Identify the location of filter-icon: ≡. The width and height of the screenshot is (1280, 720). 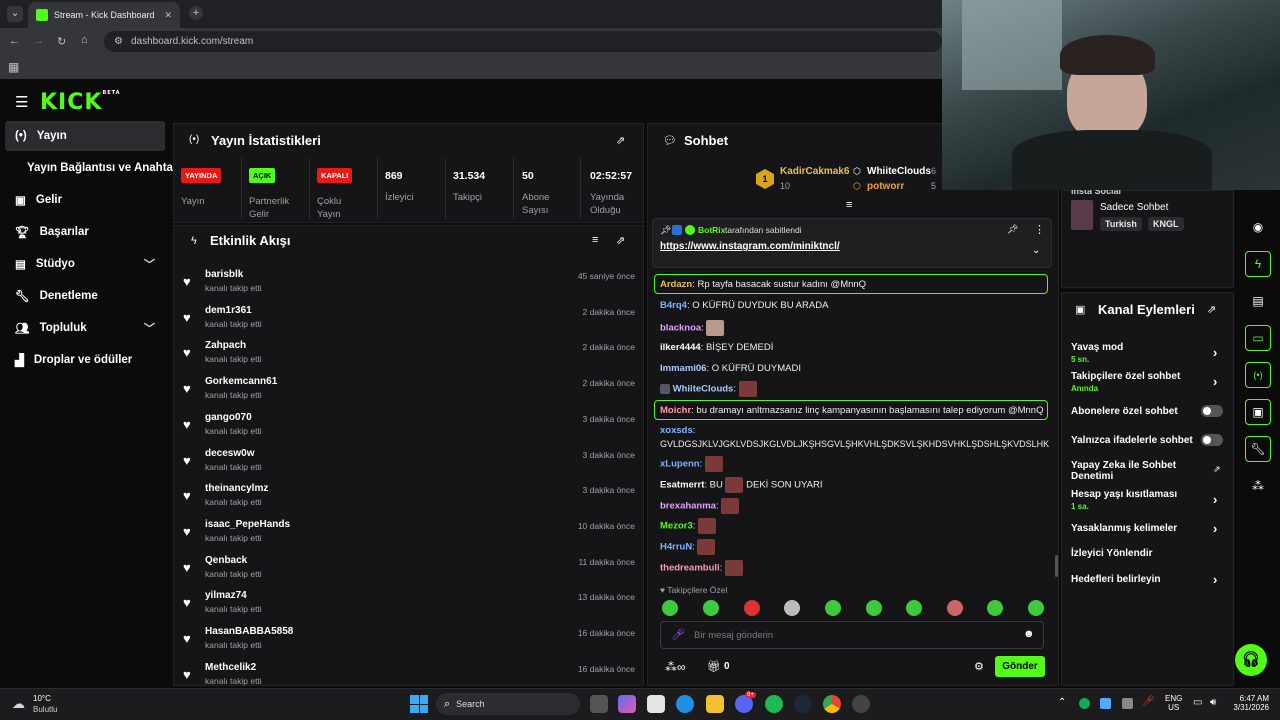
(595, 240).